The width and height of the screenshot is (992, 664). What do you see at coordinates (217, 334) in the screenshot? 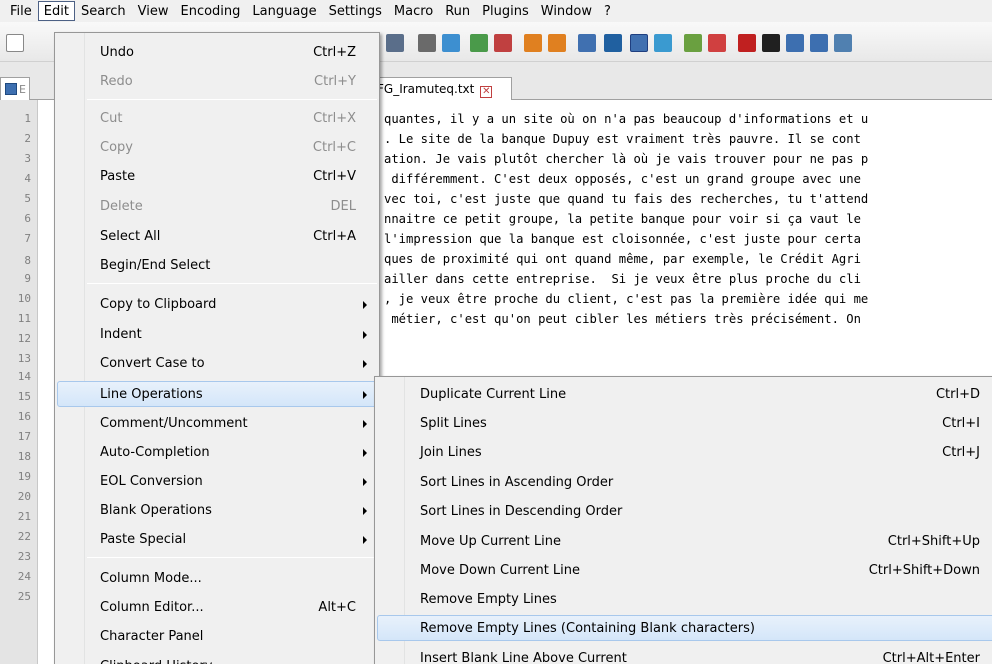
I see `menu-item-indent: Indent` at bounding box center [217, 334].